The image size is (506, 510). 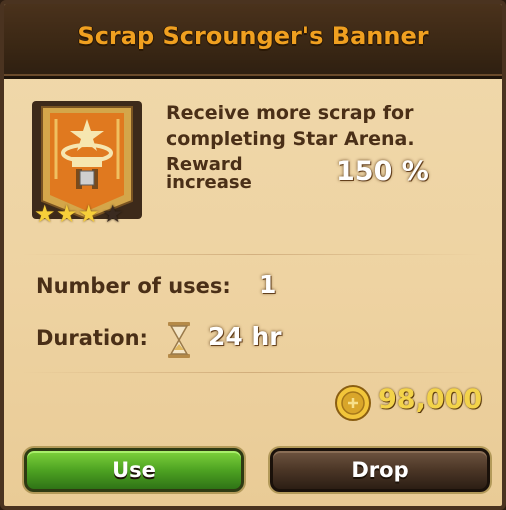 I want to click on star-rating: ★ ★ ★ ★, so click(x=87, y=215).